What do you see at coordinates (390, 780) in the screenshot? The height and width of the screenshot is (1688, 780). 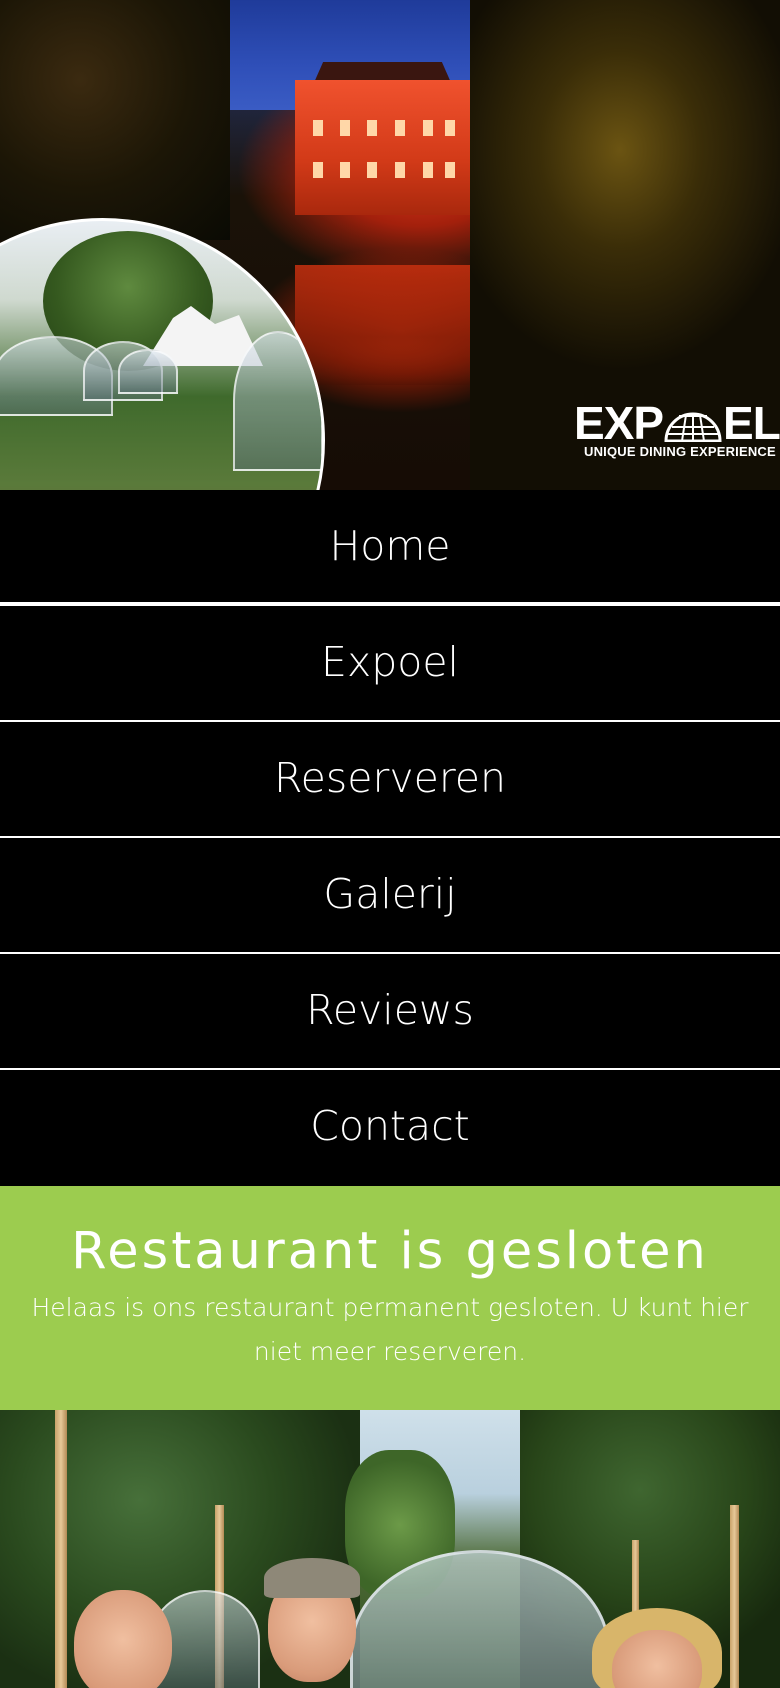 I see `nav-item-reserveren: Reserveren` at bounding box center [390, 780].